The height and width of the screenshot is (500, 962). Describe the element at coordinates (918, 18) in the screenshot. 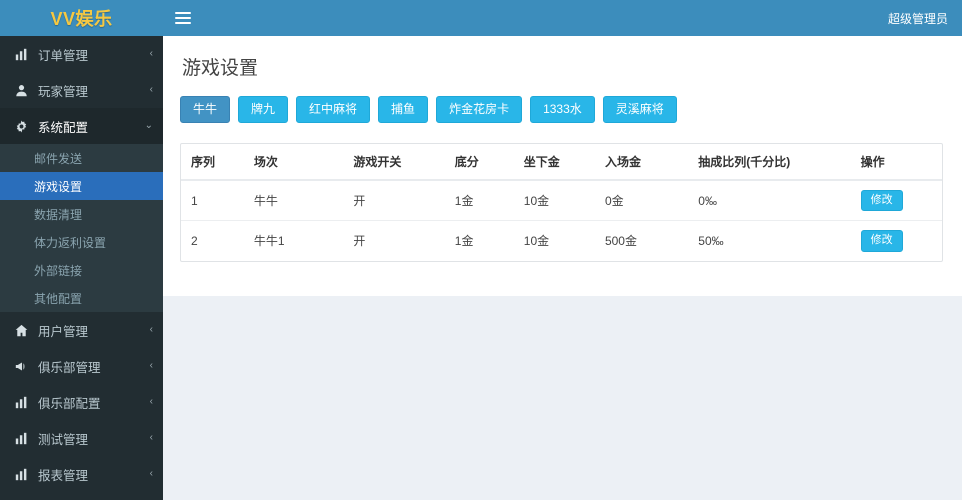

I see `current-user-label: 超级管理员` at that location.